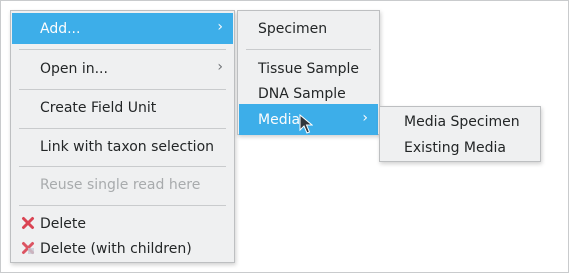 This screenshot has height=273, width=569. I want to click on submenu-item-specimen: Specimen, so click(308, 28).